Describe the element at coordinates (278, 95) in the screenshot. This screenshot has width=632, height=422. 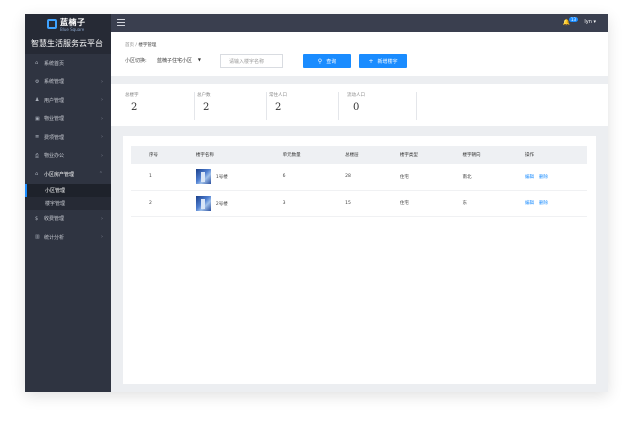
I see `stat-label: 常住人口` at that location.